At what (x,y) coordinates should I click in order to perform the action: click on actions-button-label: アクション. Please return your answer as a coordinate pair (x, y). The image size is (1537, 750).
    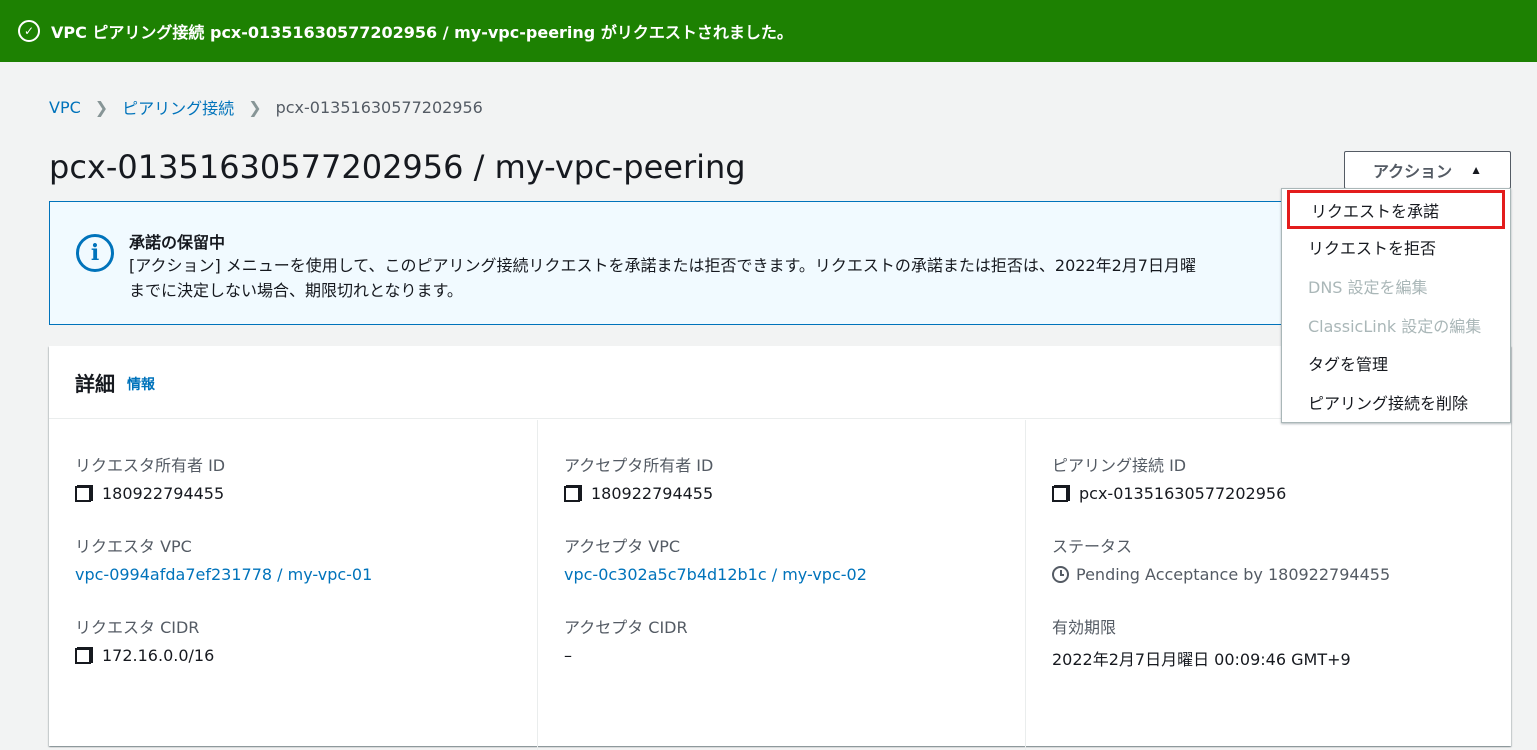
    Looking at the image, I should click on (1412, 172).